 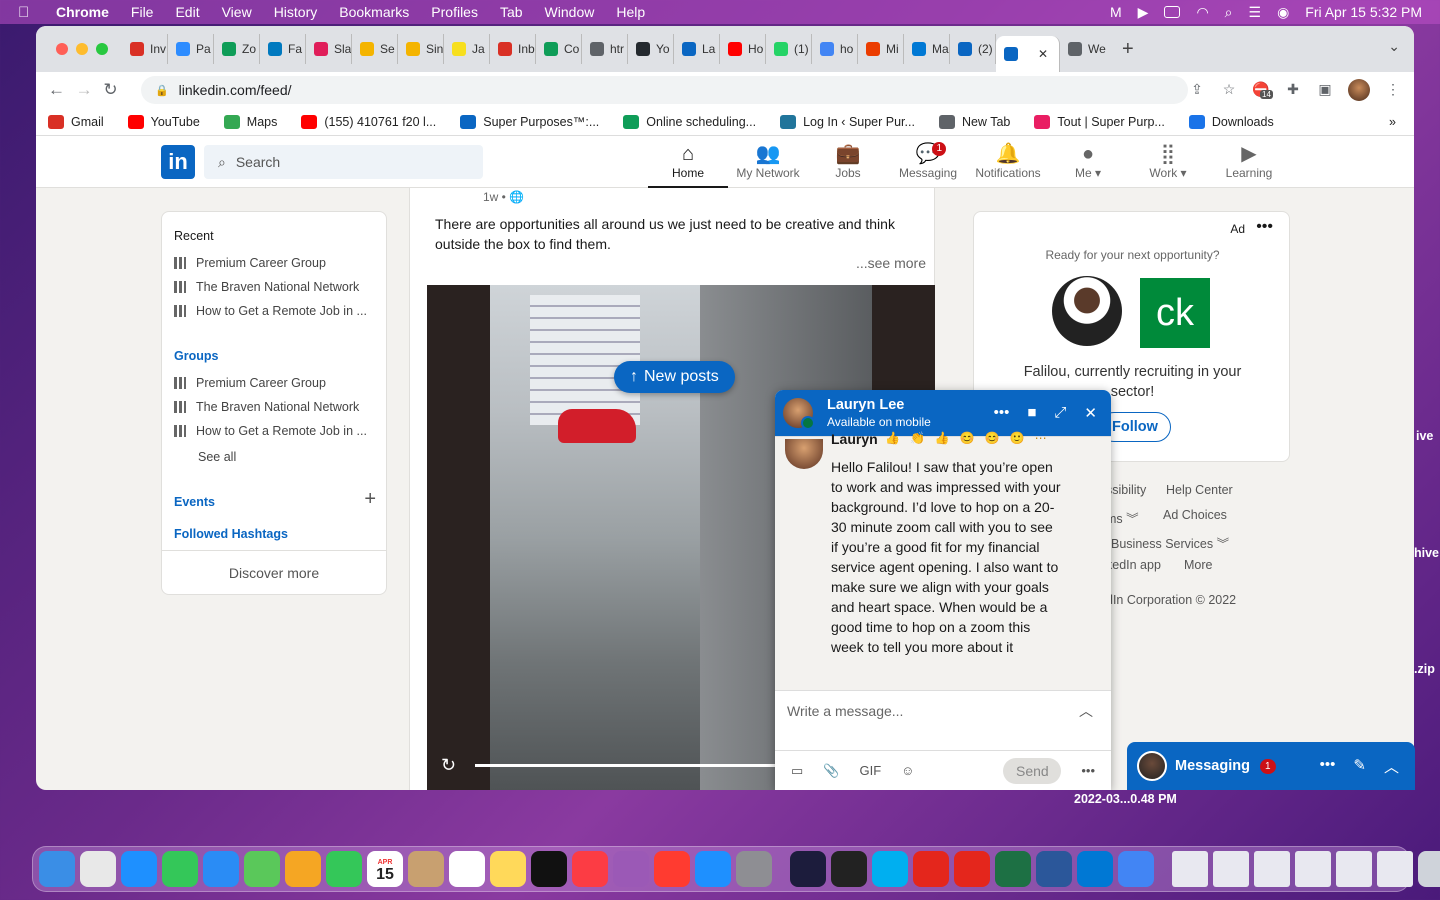 What do you see at coordinates (605, 49) in the screenshot?
I see `browser-tab: htr` at bounding box center [605, 49].